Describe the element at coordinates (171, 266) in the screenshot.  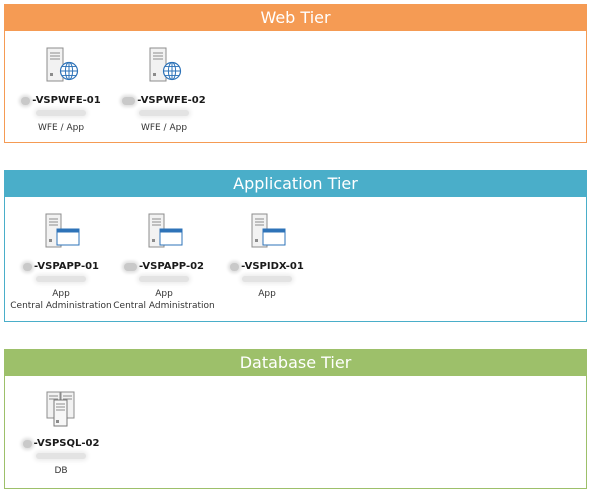
I see `server-name: -VSPAPP-02` at that location.